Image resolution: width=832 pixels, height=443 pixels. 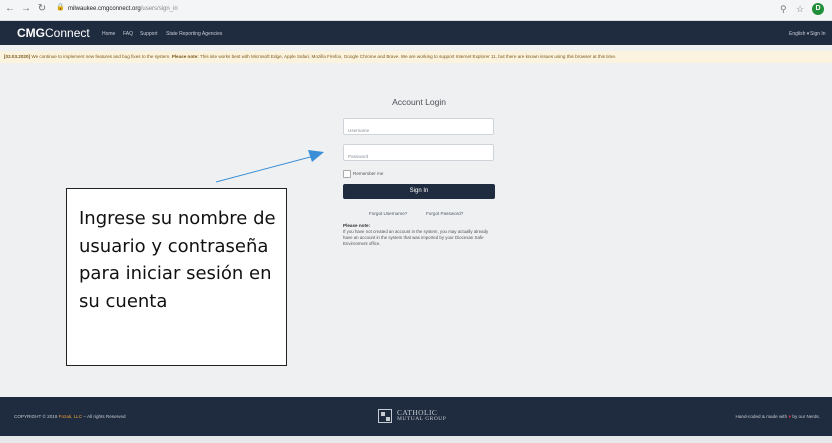 What do you see at coordinates (53, 33) in the screenshot?
I see `brand-logo: CMGConnect` at bounding box center [53, 33].